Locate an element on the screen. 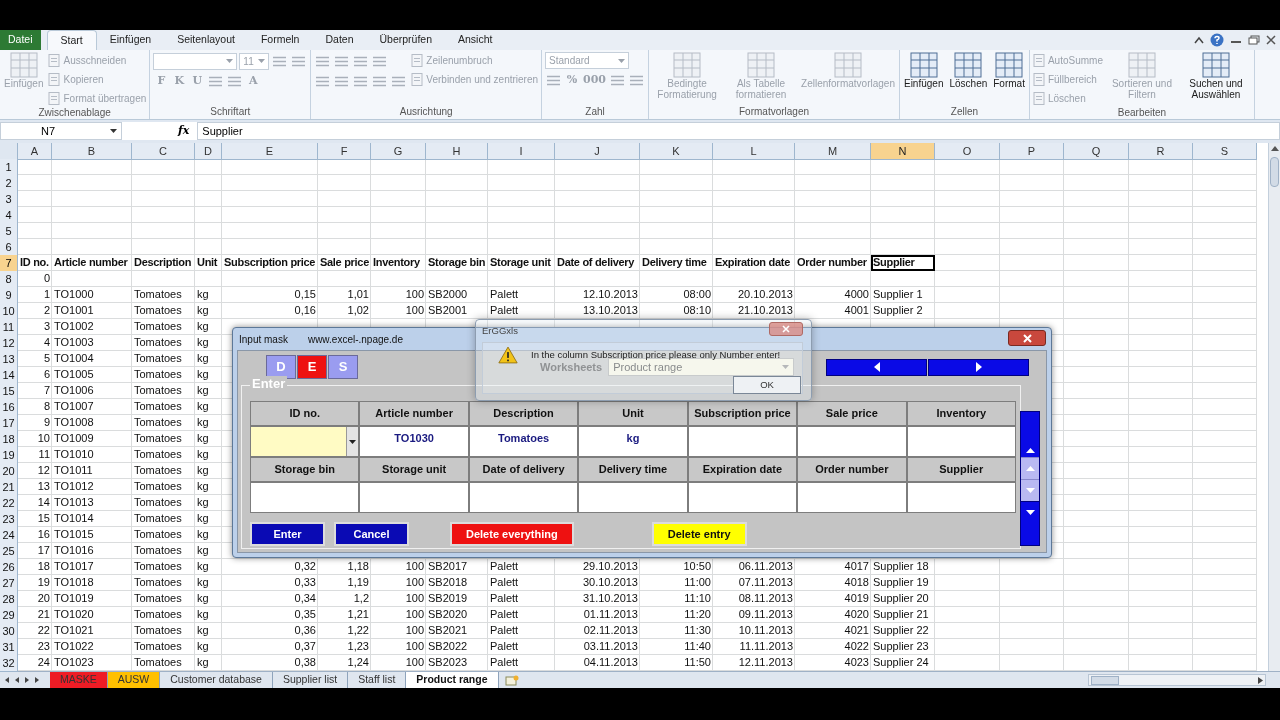 The height and width of the screenshot is (720, 1280). table-cell: 23 is located at coordinates (35, 647).